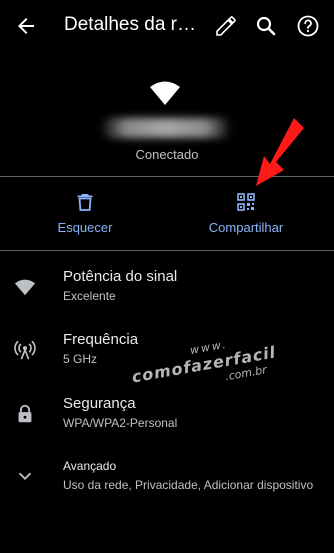 This screenshot has width=334, height=553. What do you see at coordinates (167, 250) in the screenshot?
I see `divider` at bounding box center [167, 250].